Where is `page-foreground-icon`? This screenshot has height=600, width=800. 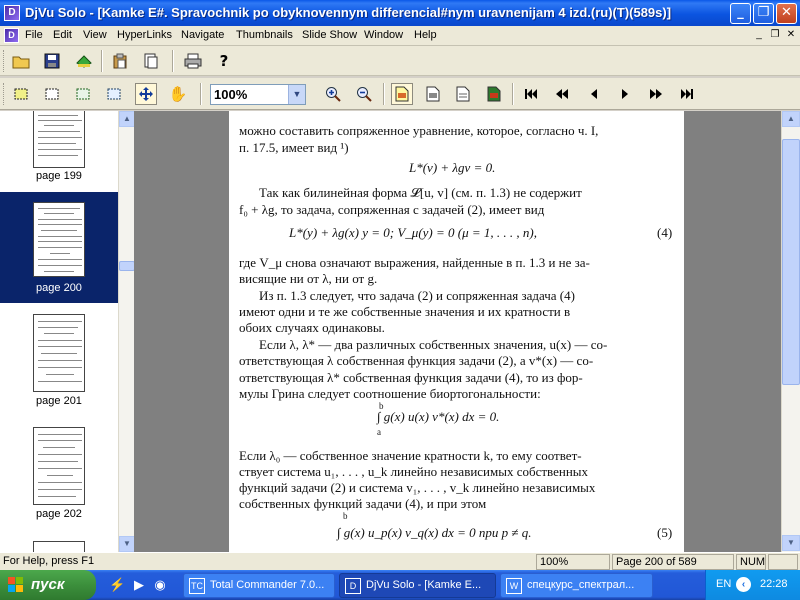
page-foreground-icon is located at coordinates (494, 94).